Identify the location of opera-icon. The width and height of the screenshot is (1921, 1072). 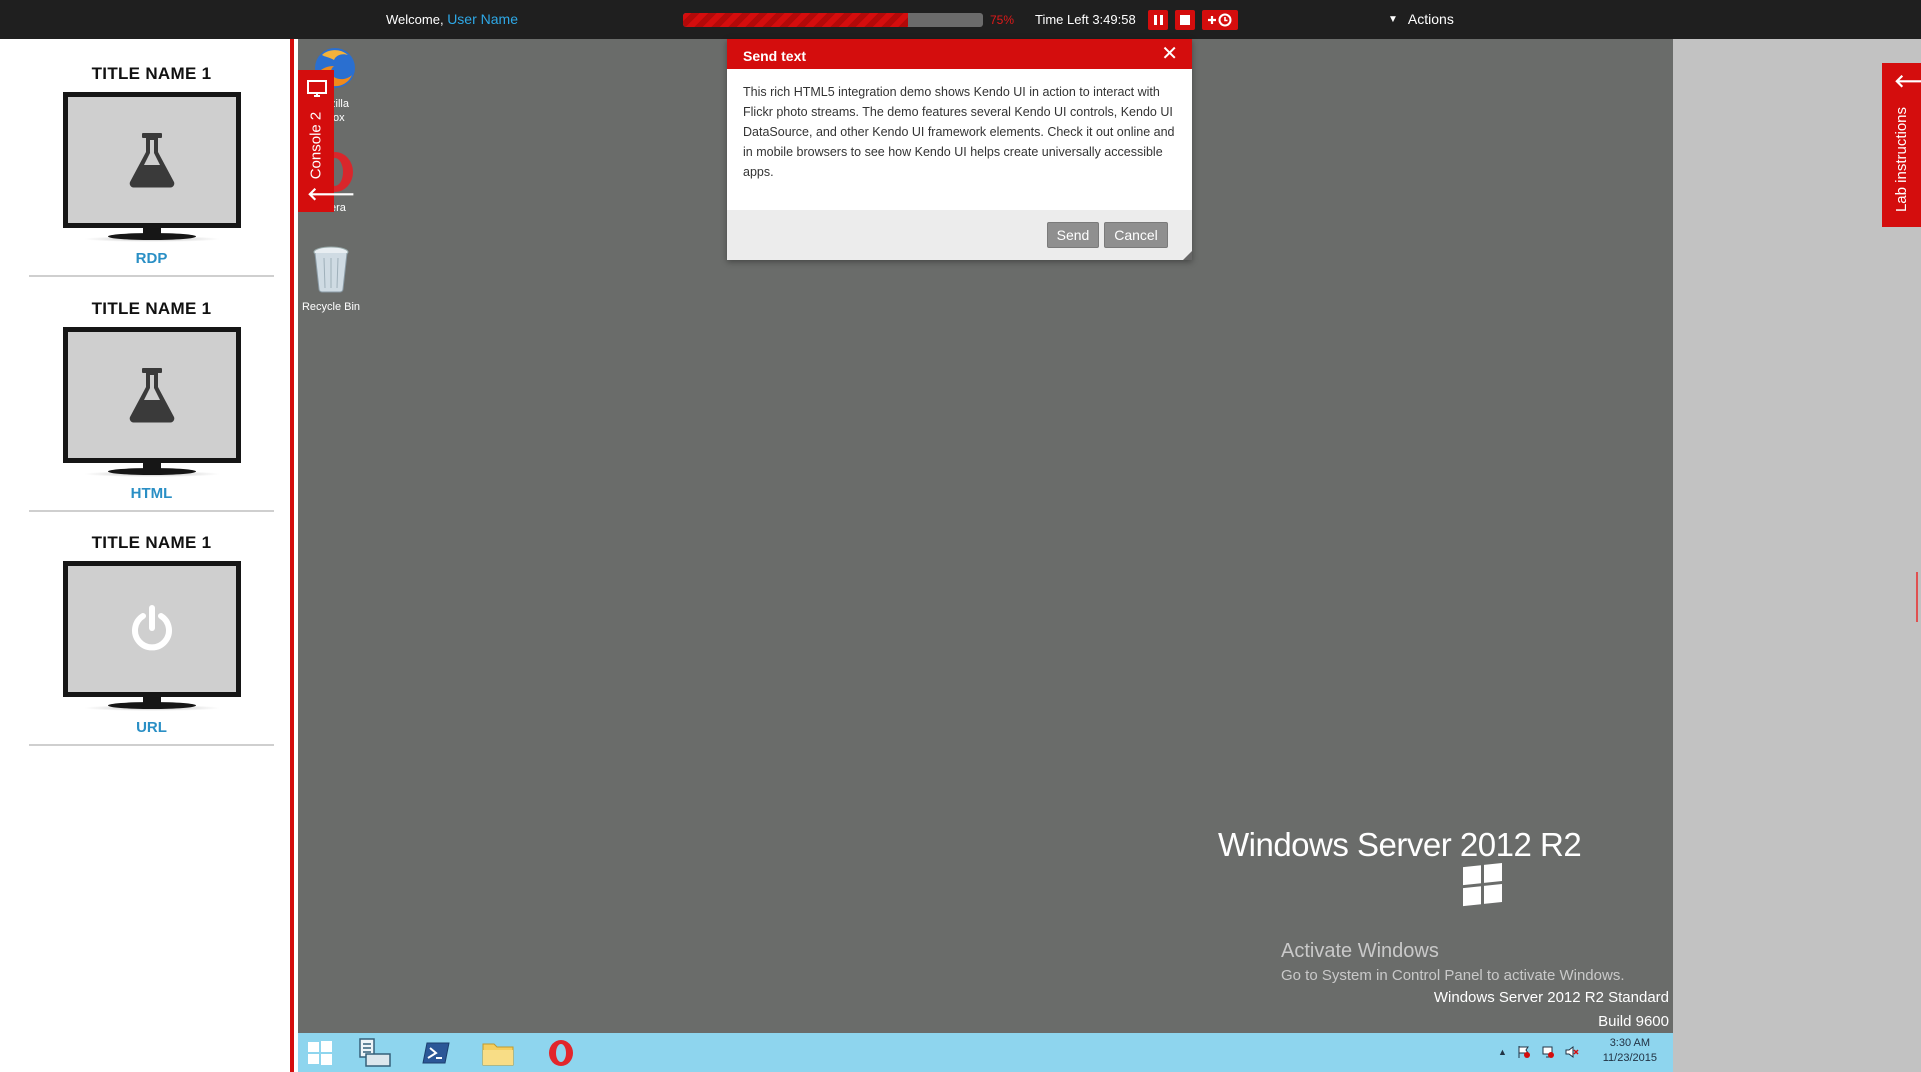
(561, 1053).